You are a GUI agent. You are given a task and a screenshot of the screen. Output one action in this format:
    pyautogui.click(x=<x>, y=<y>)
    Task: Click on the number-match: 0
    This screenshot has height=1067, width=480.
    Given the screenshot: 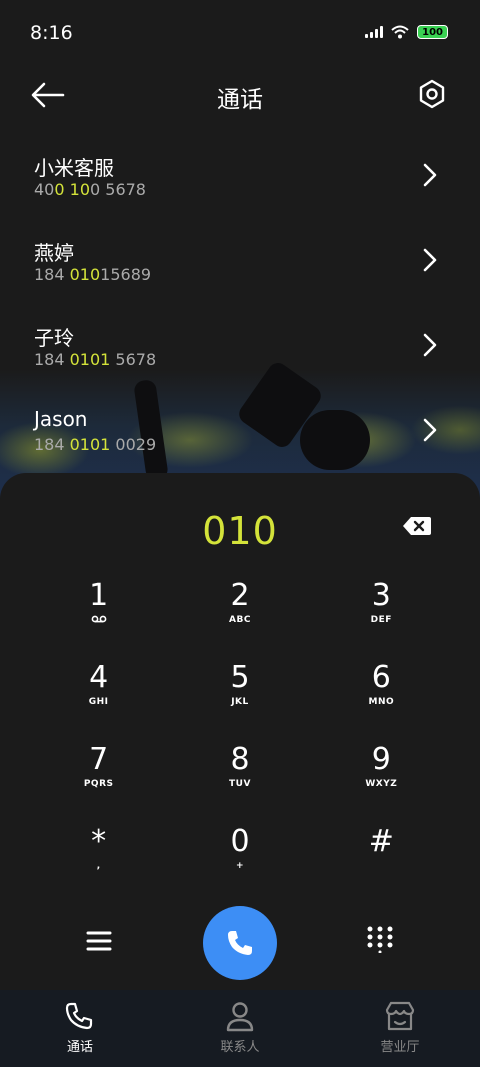 What is the action you would take?
    pyautogui.click(x=59, y=189)
    